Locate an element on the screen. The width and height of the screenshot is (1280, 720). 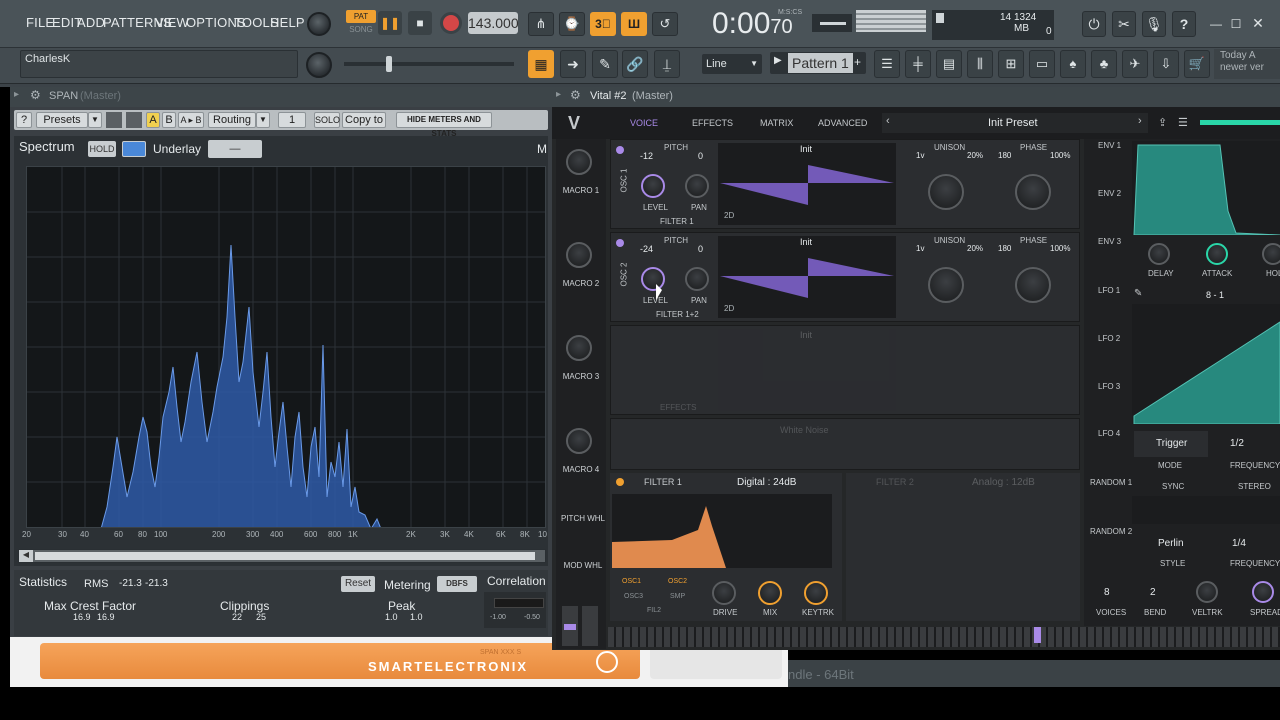
osc-2-unison-knob is located at coordinates (946, 285).